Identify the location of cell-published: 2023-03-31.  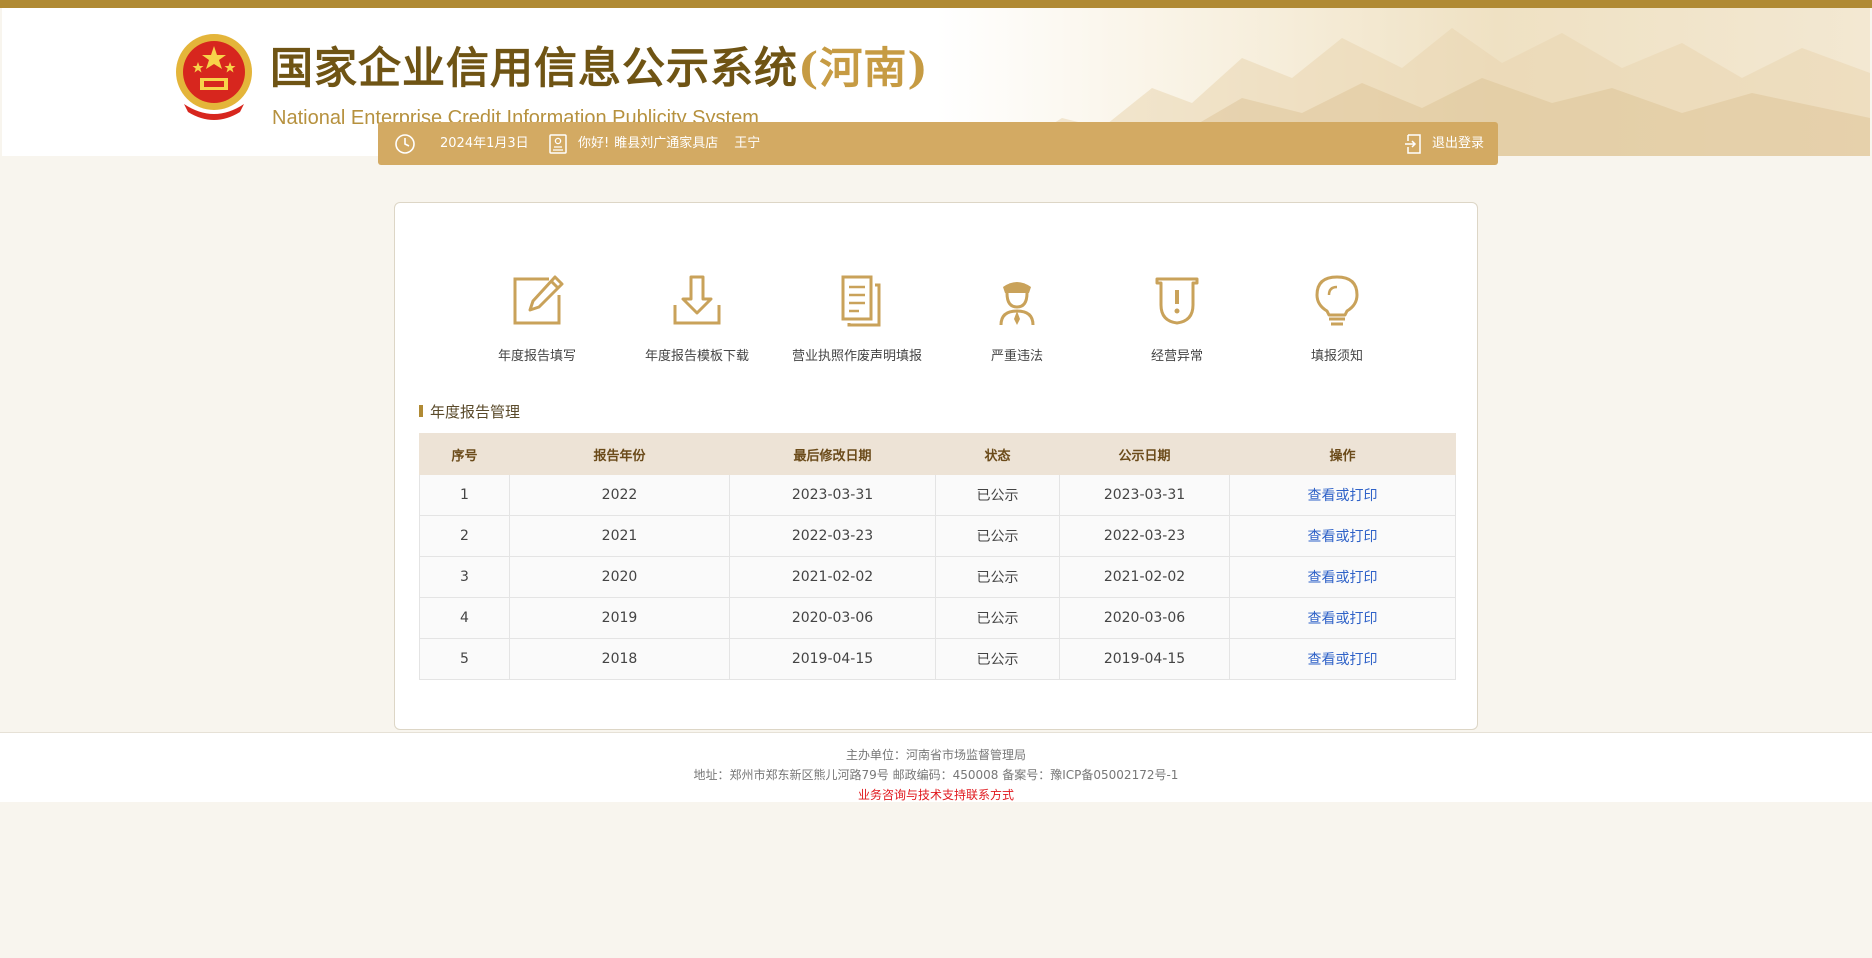
(1144, 495).